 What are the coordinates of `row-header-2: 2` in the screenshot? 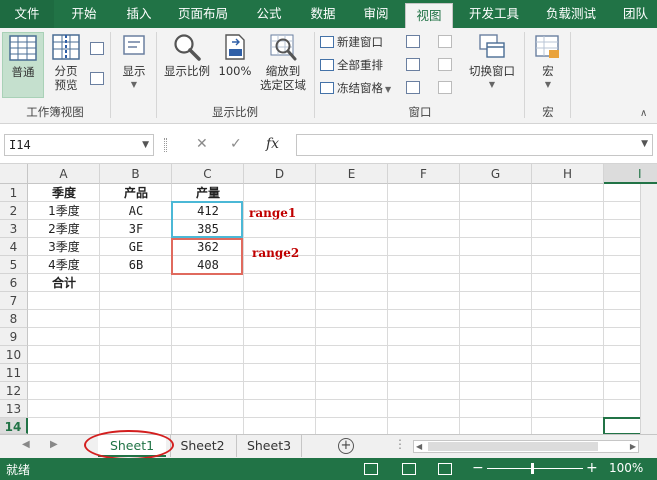 It's located at (14, 211).